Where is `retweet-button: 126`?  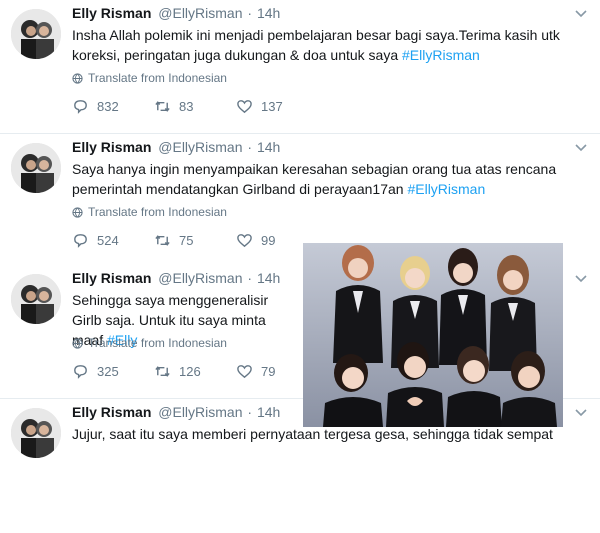 retweet-button: 126 is located at coordinates (195, 371).